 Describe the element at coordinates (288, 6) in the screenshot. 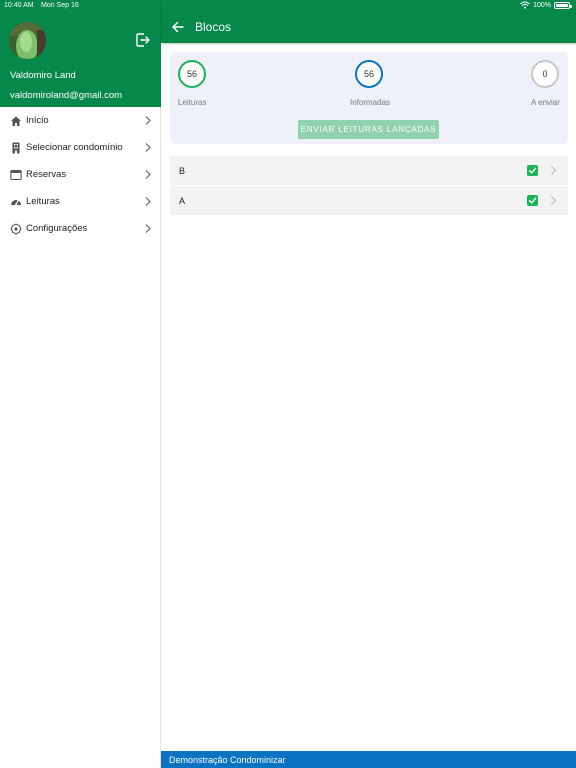

I see `status-bar: 10:40 AM Mon Sep 16 100%` at that location.